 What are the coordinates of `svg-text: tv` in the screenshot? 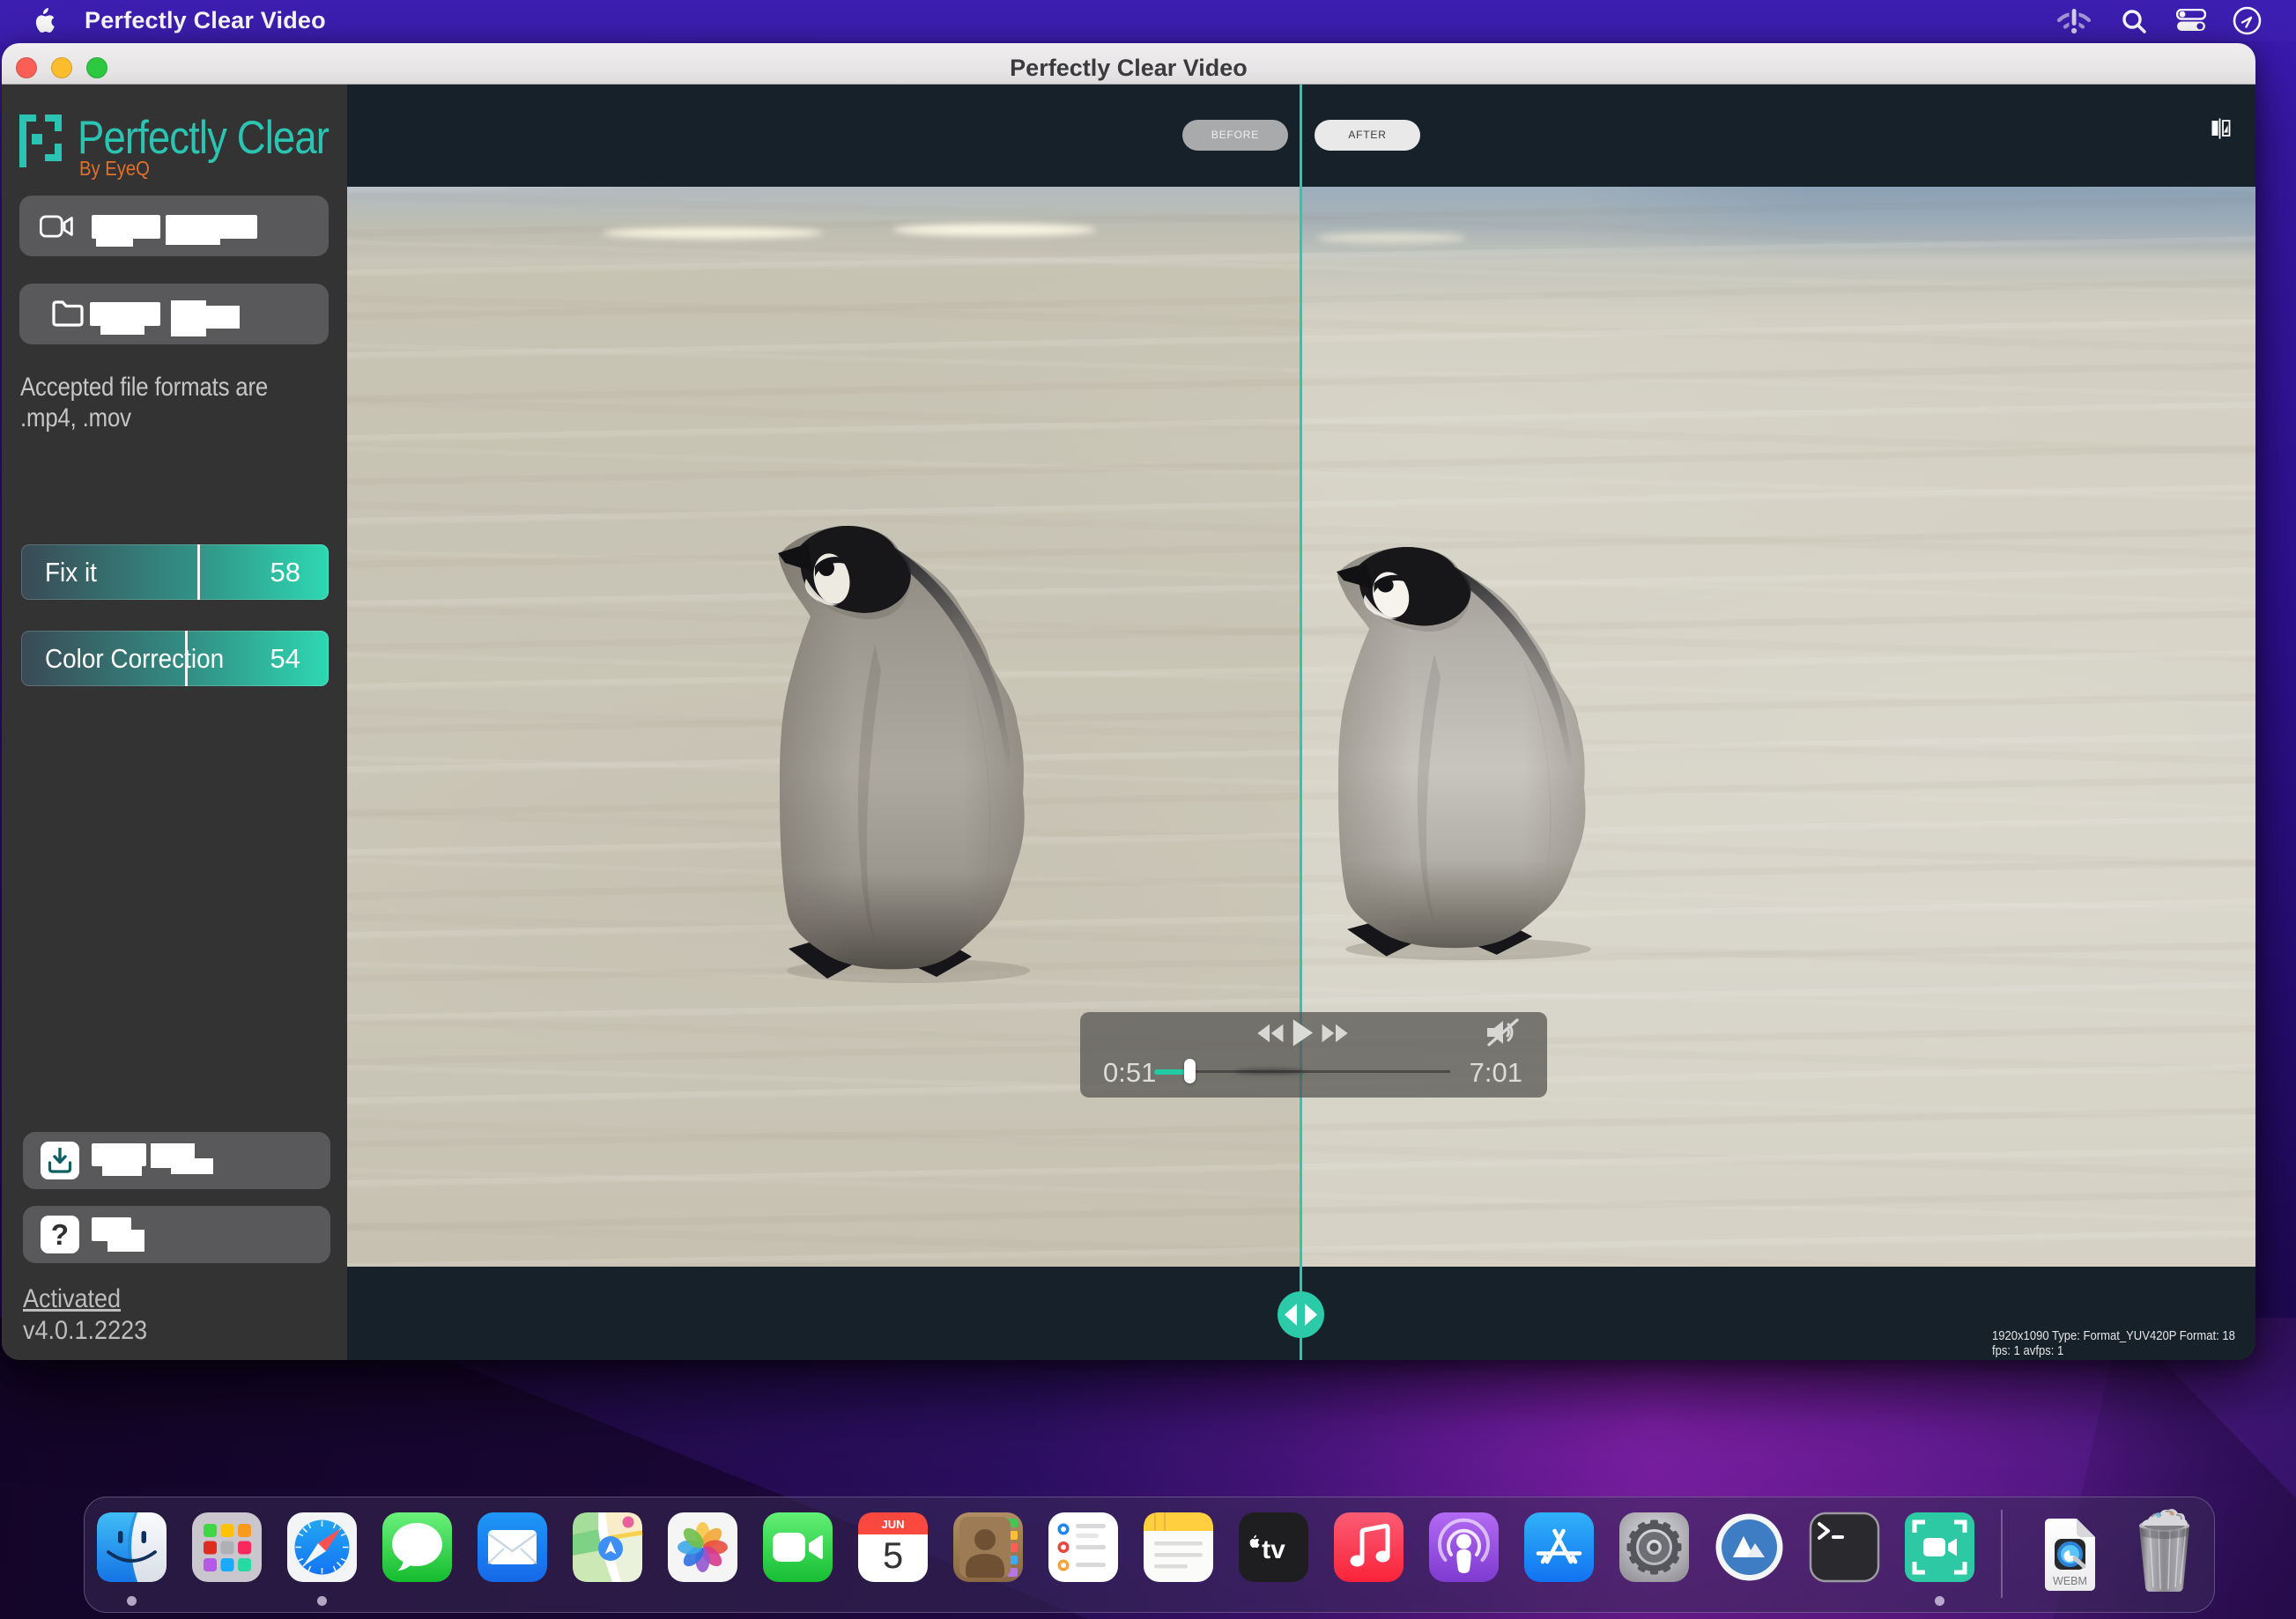 It's located at (1273, 1549).